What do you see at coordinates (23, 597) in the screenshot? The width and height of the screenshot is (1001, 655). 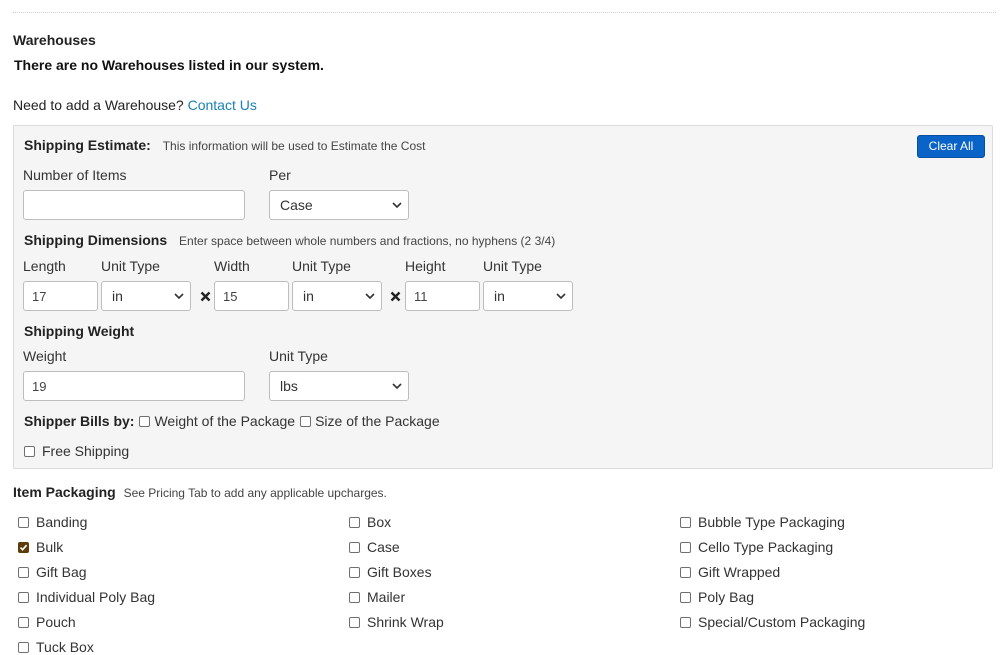 I see `individual-poly-bag-checkbox` at bounding box center [23, 597].